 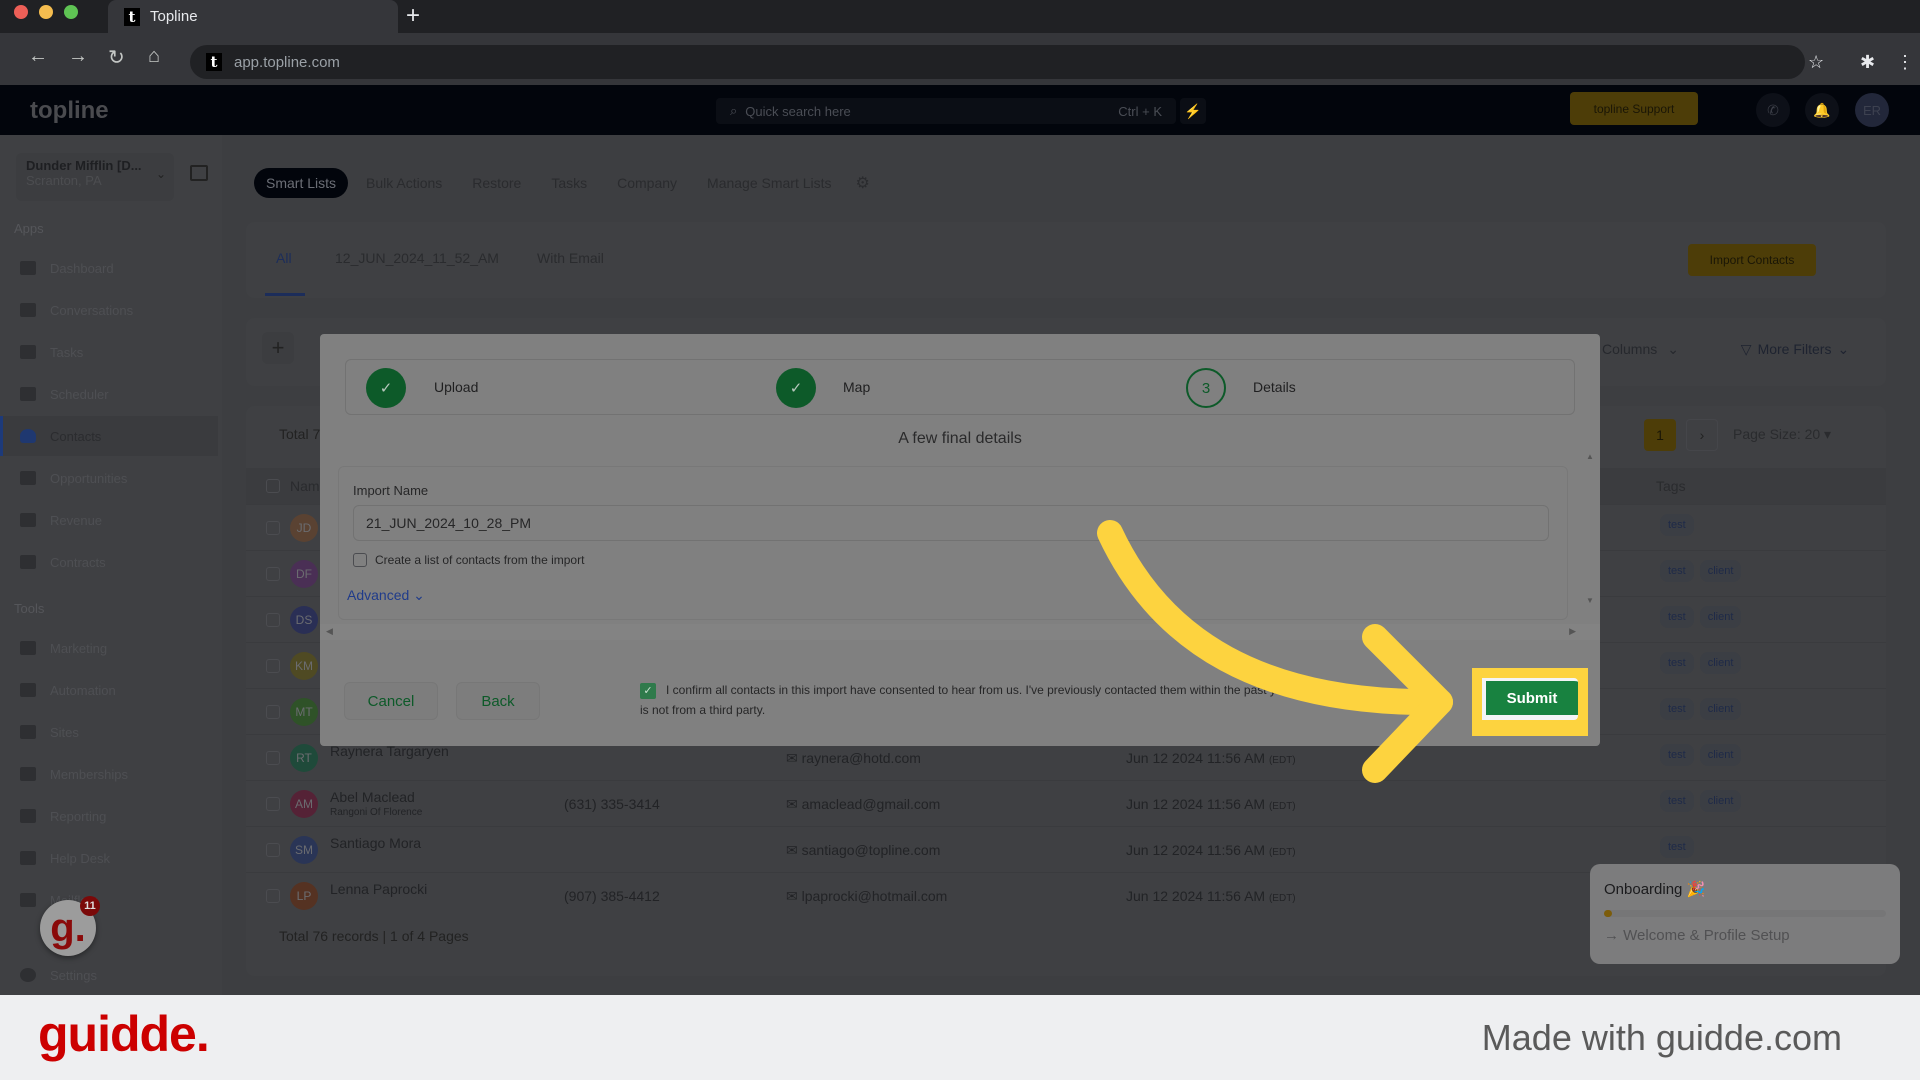 I want to click on back-button: Back, so click(x=498, y=701).